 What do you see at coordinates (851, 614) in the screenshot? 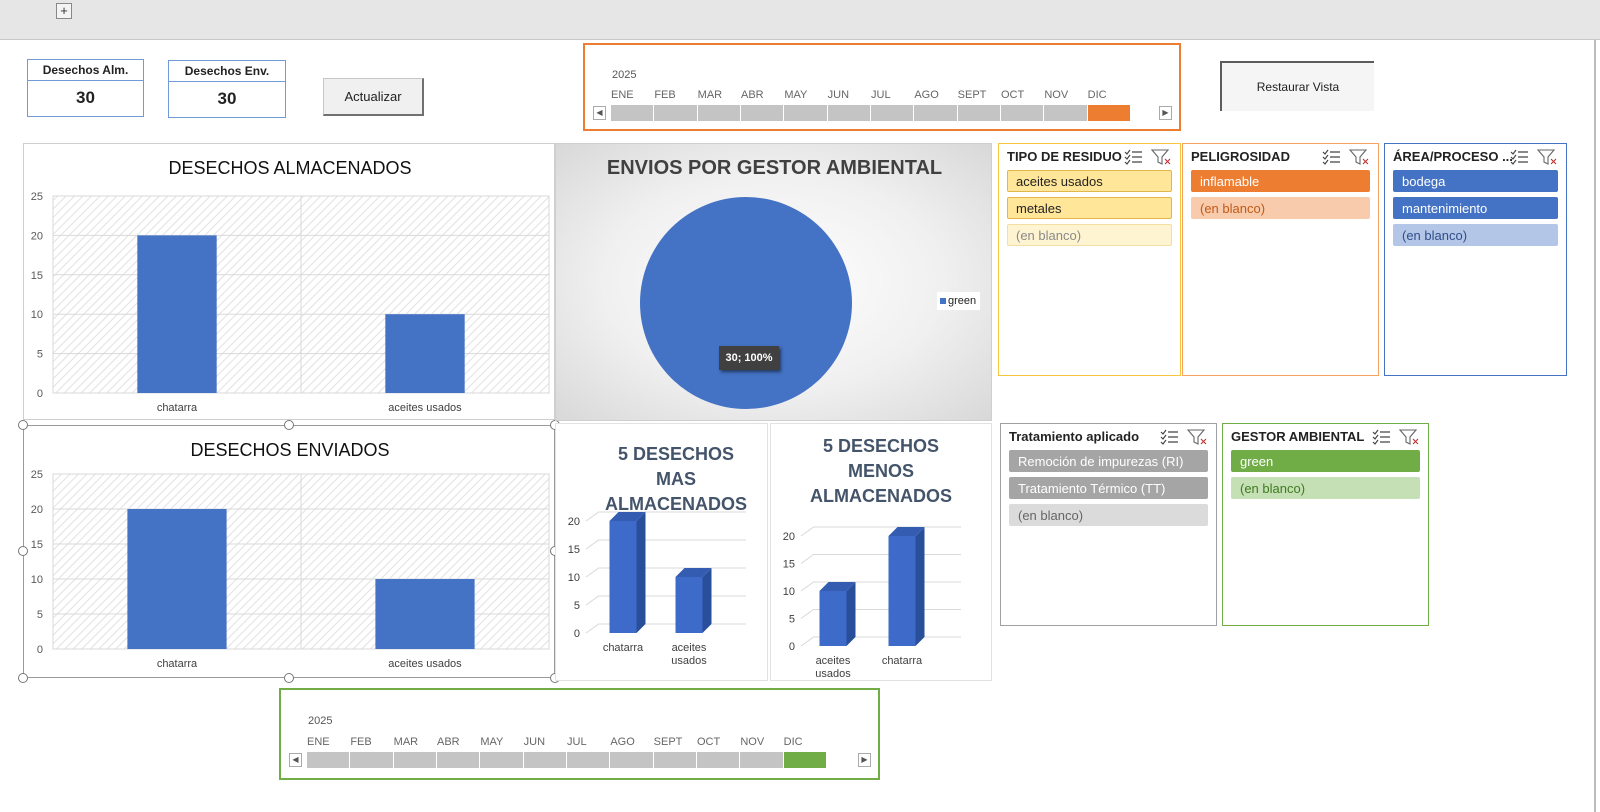
I see `bar-side-aceites-usados` at bounding box center [851, 614].